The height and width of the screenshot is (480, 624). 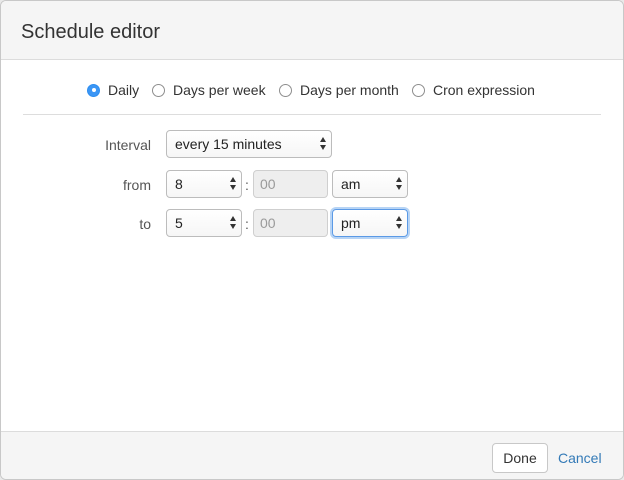 What do you see at coordinates (219, 90) in the screenshot?
I see `radio-days-per-week-label: Days per week` at bounding box center [219, 90].